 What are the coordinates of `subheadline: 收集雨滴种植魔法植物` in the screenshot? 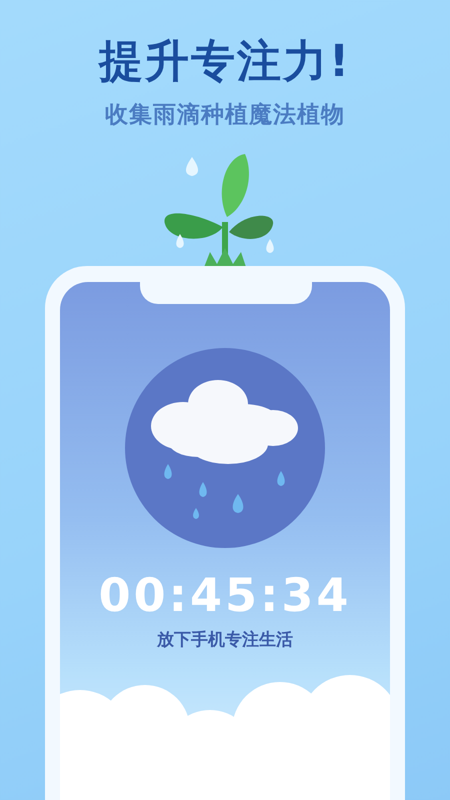 It's located at (225, 115).